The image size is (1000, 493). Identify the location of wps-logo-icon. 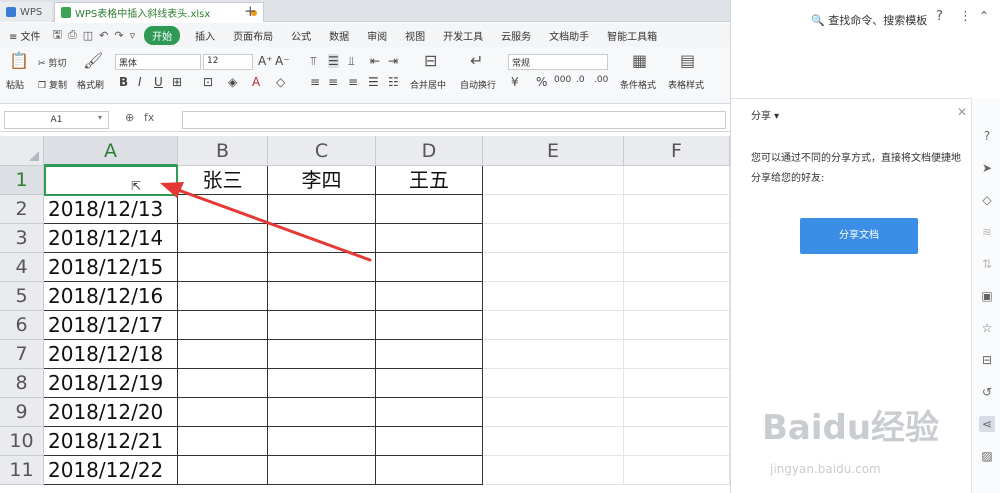
(11, 12).